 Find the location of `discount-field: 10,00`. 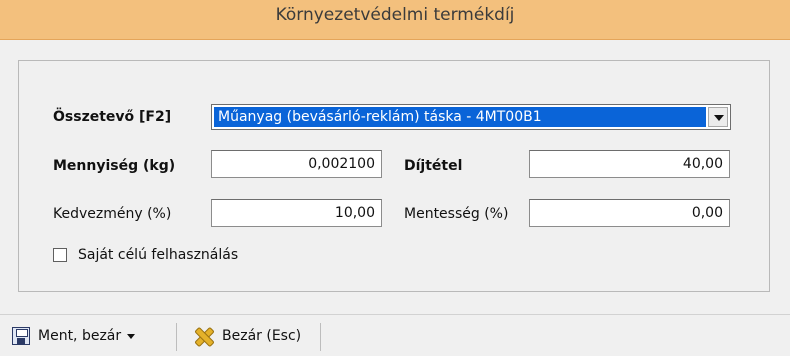

discount-field: 10,00 is located at coordinates (296, 213).